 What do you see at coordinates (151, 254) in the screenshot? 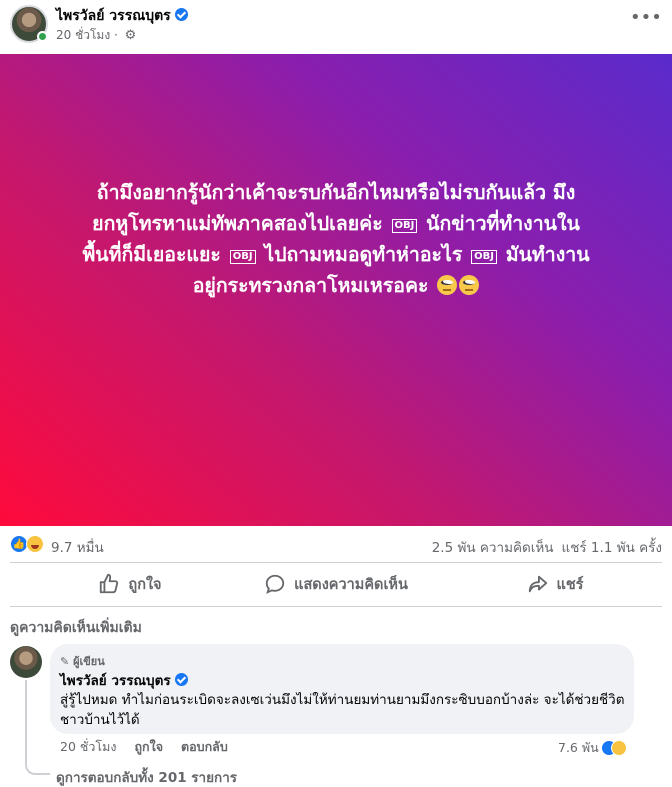
I see `post-text-segment: พื้นที่ก็มีเยอะแยะ` at bounding box center [151, 254].